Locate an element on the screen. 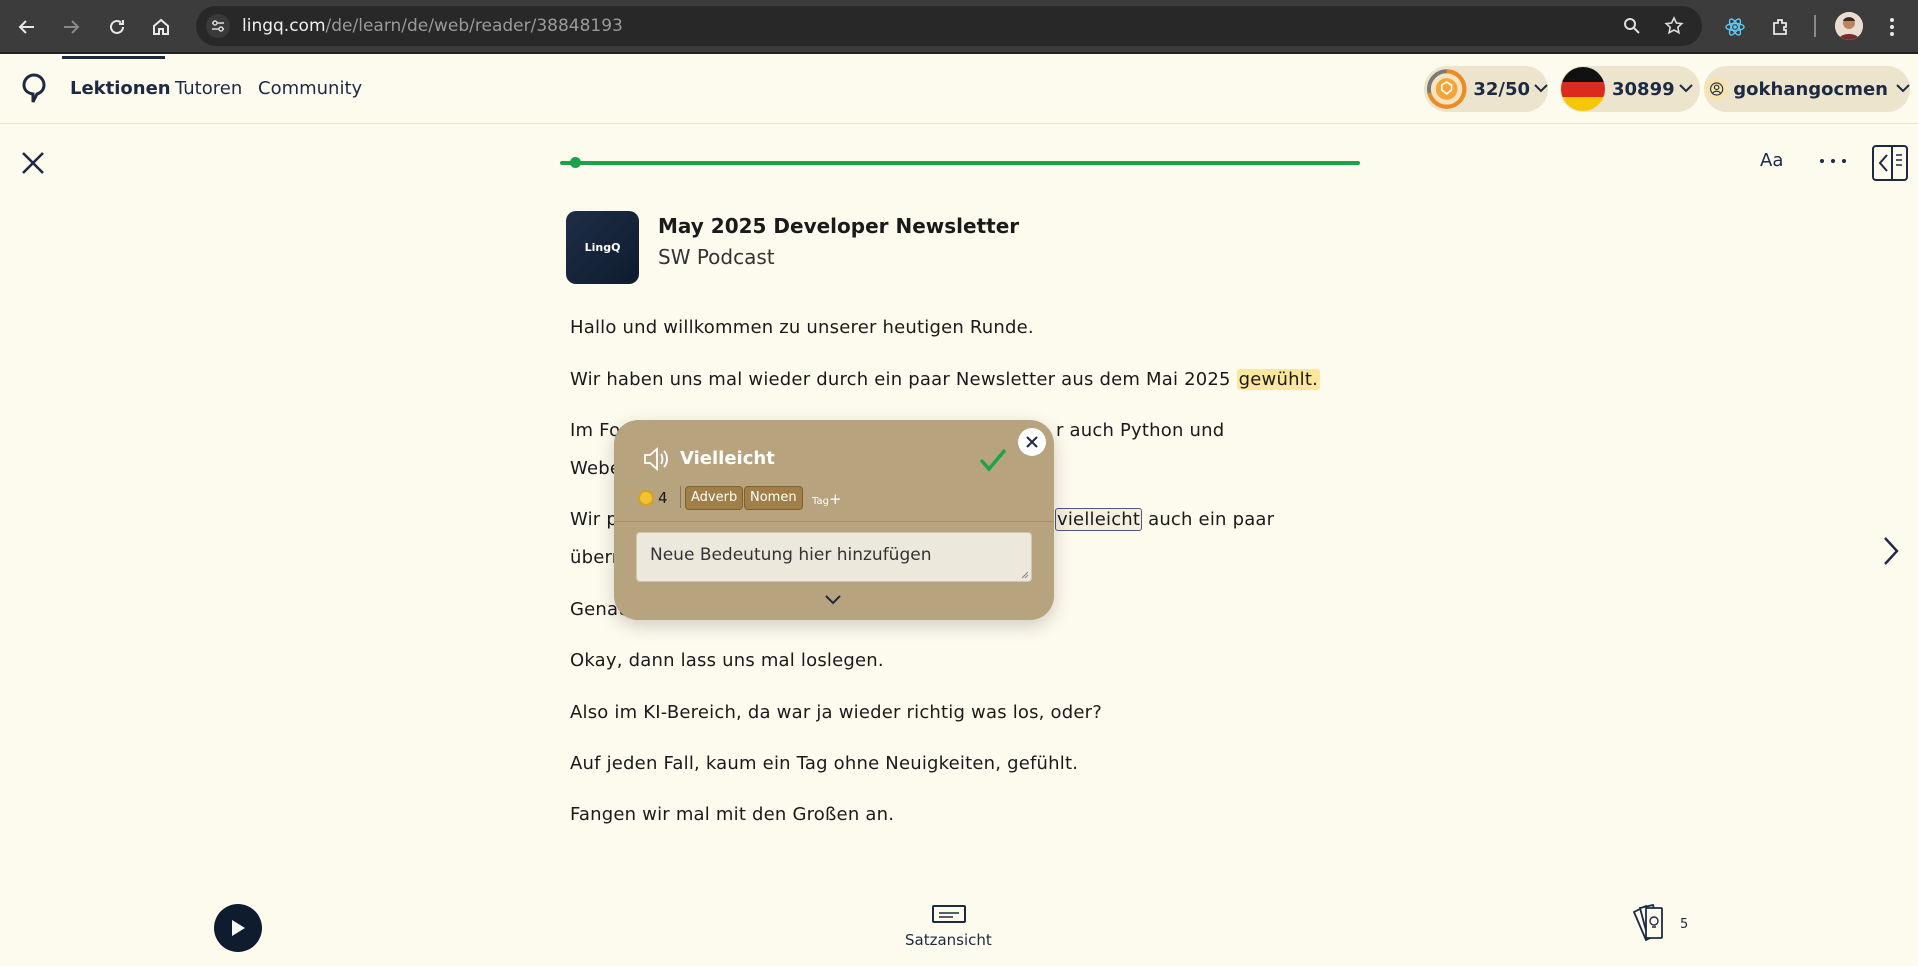 The image size is (1918, 966). next-page-icon is located at coordinates (1891, 551).